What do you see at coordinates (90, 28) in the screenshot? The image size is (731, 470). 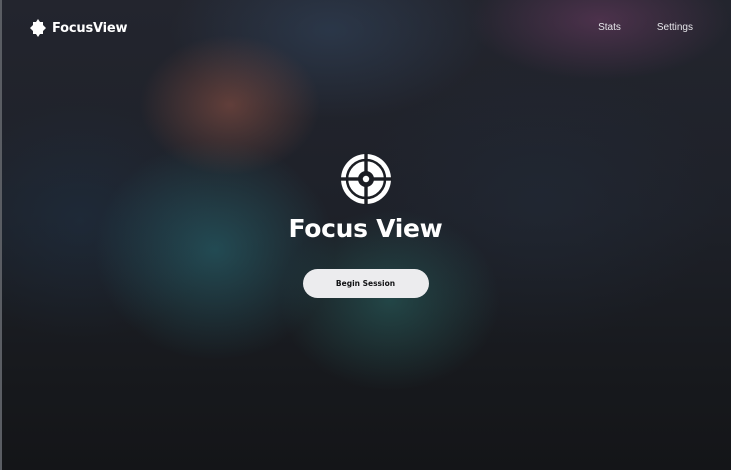 I see `brand-name: FocusView` at bounding box center [90, 28].